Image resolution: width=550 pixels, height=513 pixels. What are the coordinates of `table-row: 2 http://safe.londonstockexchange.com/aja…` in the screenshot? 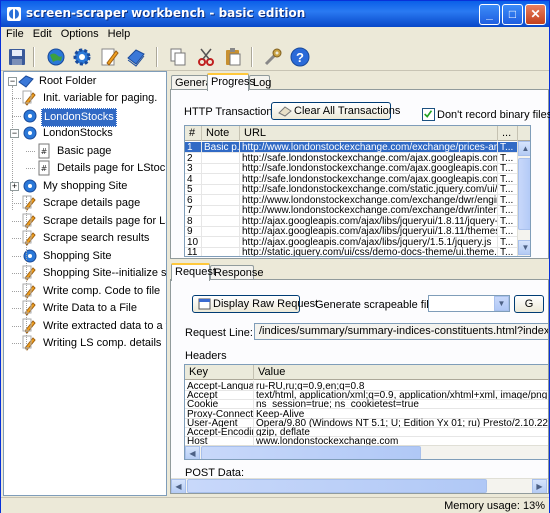 It's located at (357, 158).